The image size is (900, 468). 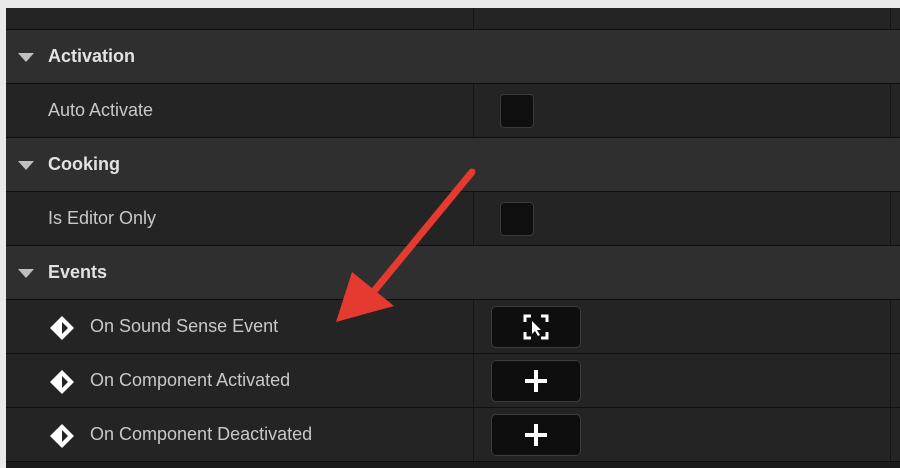 I want to click on event-row-on-component-deactivated: On Component Deactivated, so click(x=453, y=435).